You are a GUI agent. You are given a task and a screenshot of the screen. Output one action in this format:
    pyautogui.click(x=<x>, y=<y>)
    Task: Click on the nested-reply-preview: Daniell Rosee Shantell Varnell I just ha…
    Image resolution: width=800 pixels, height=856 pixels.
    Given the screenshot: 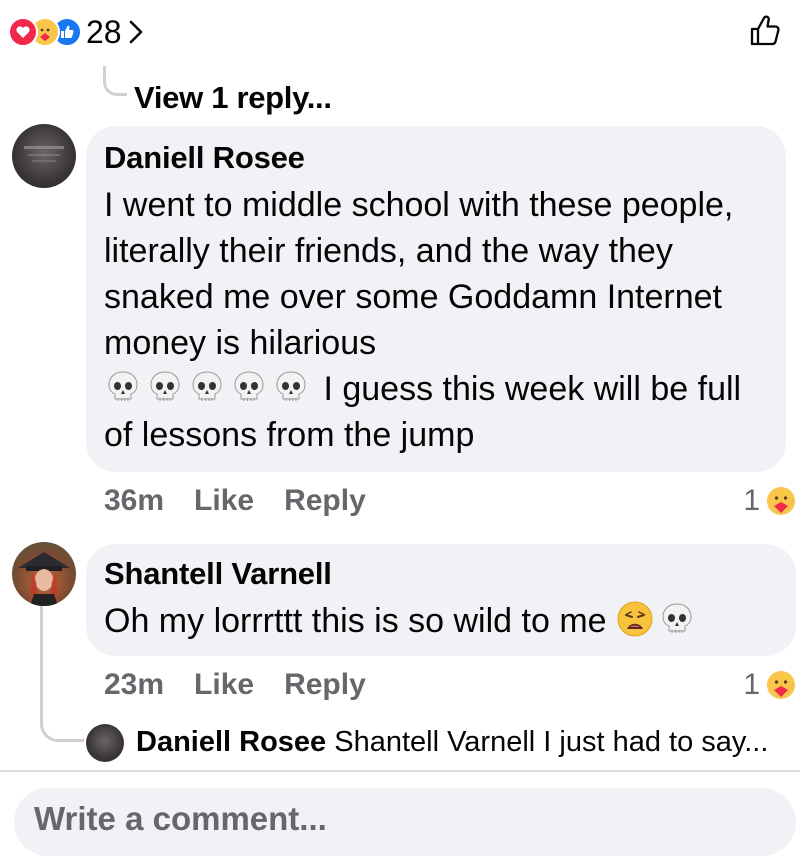 What is the action you would take?
    pyautogui.click(x=452, y=742)
    